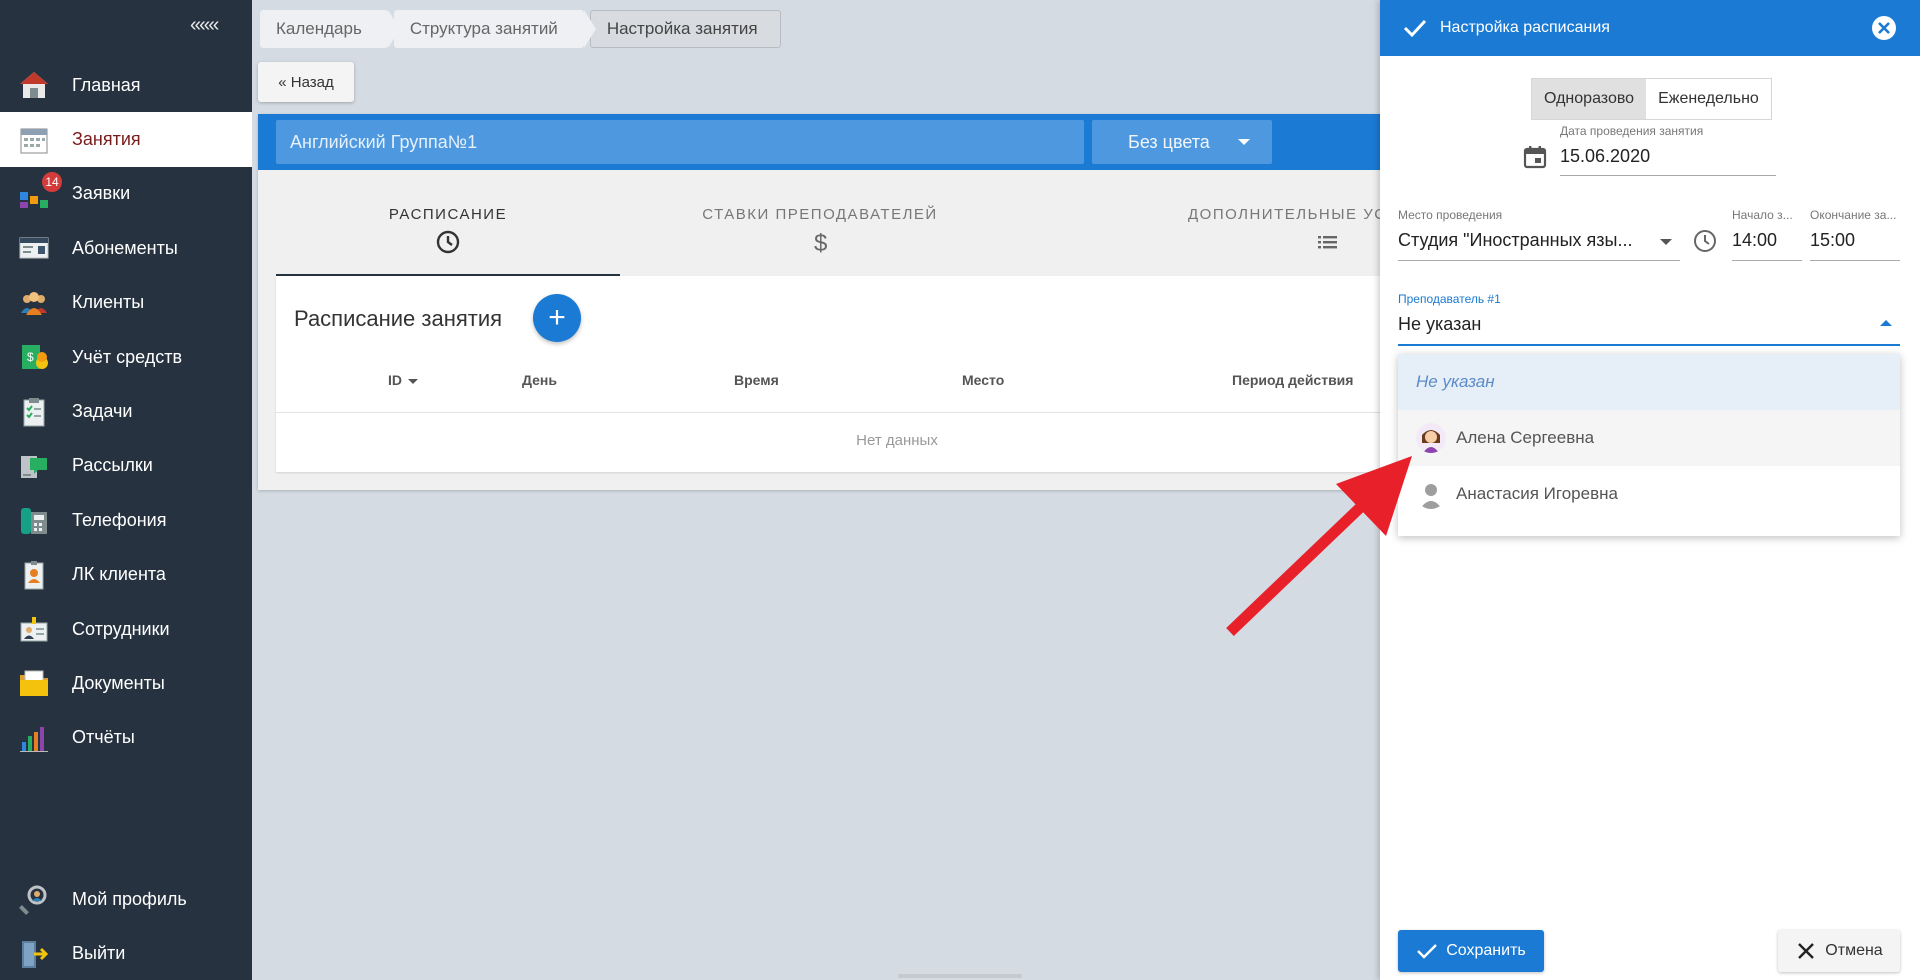 This screenshot has width=1920, height=980. What do you see at coordinates (832, 412) in the screenshot?
I see `table-divider` at bounding box center [832, 412].